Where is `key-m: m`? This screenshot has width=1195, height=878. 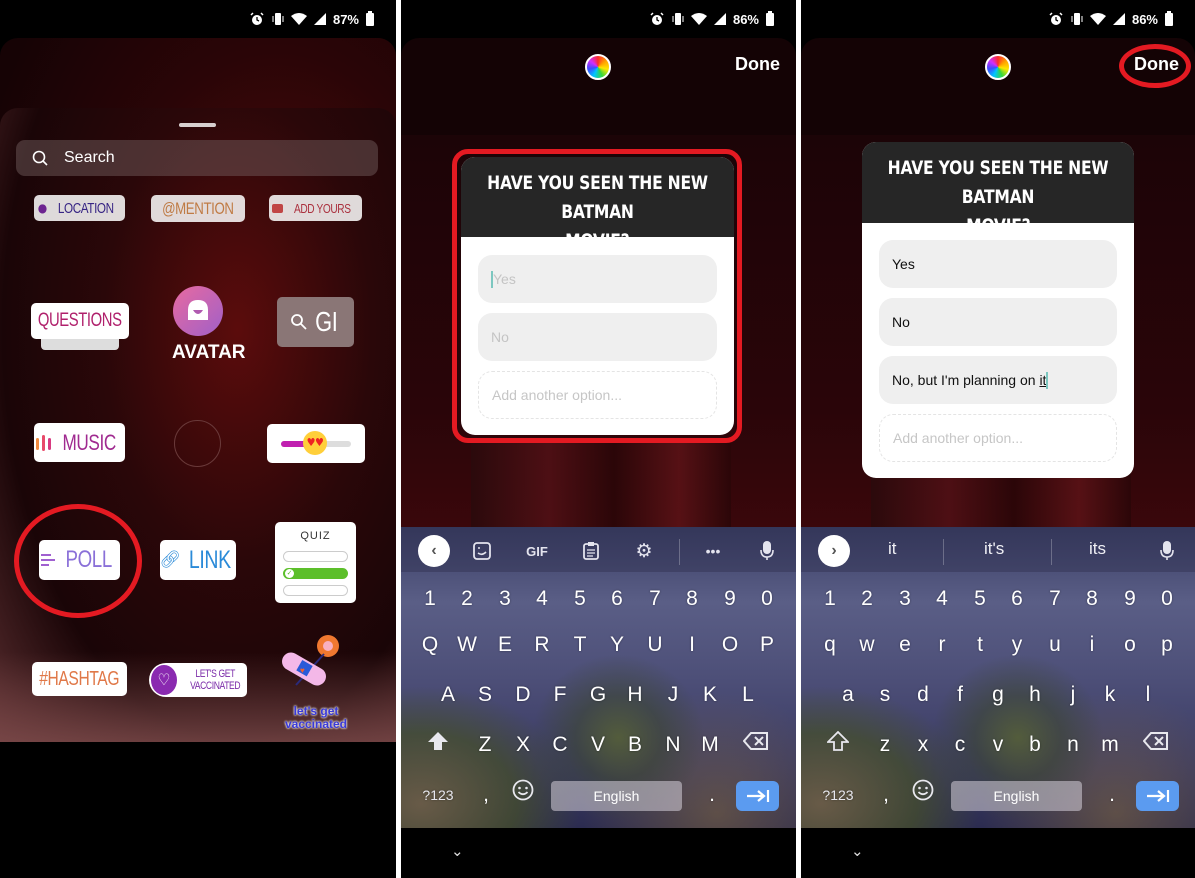
key-m: m is located at coordinates (1110, 745).